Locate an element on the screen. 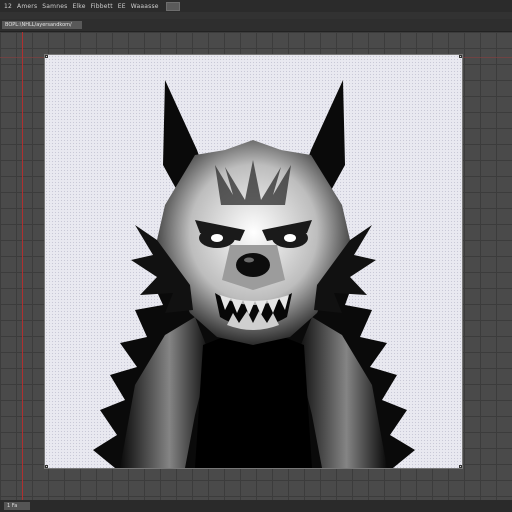 The width and height of the screenshot is (512, 512). menu-item: EE is located at coordinates (122, 6).